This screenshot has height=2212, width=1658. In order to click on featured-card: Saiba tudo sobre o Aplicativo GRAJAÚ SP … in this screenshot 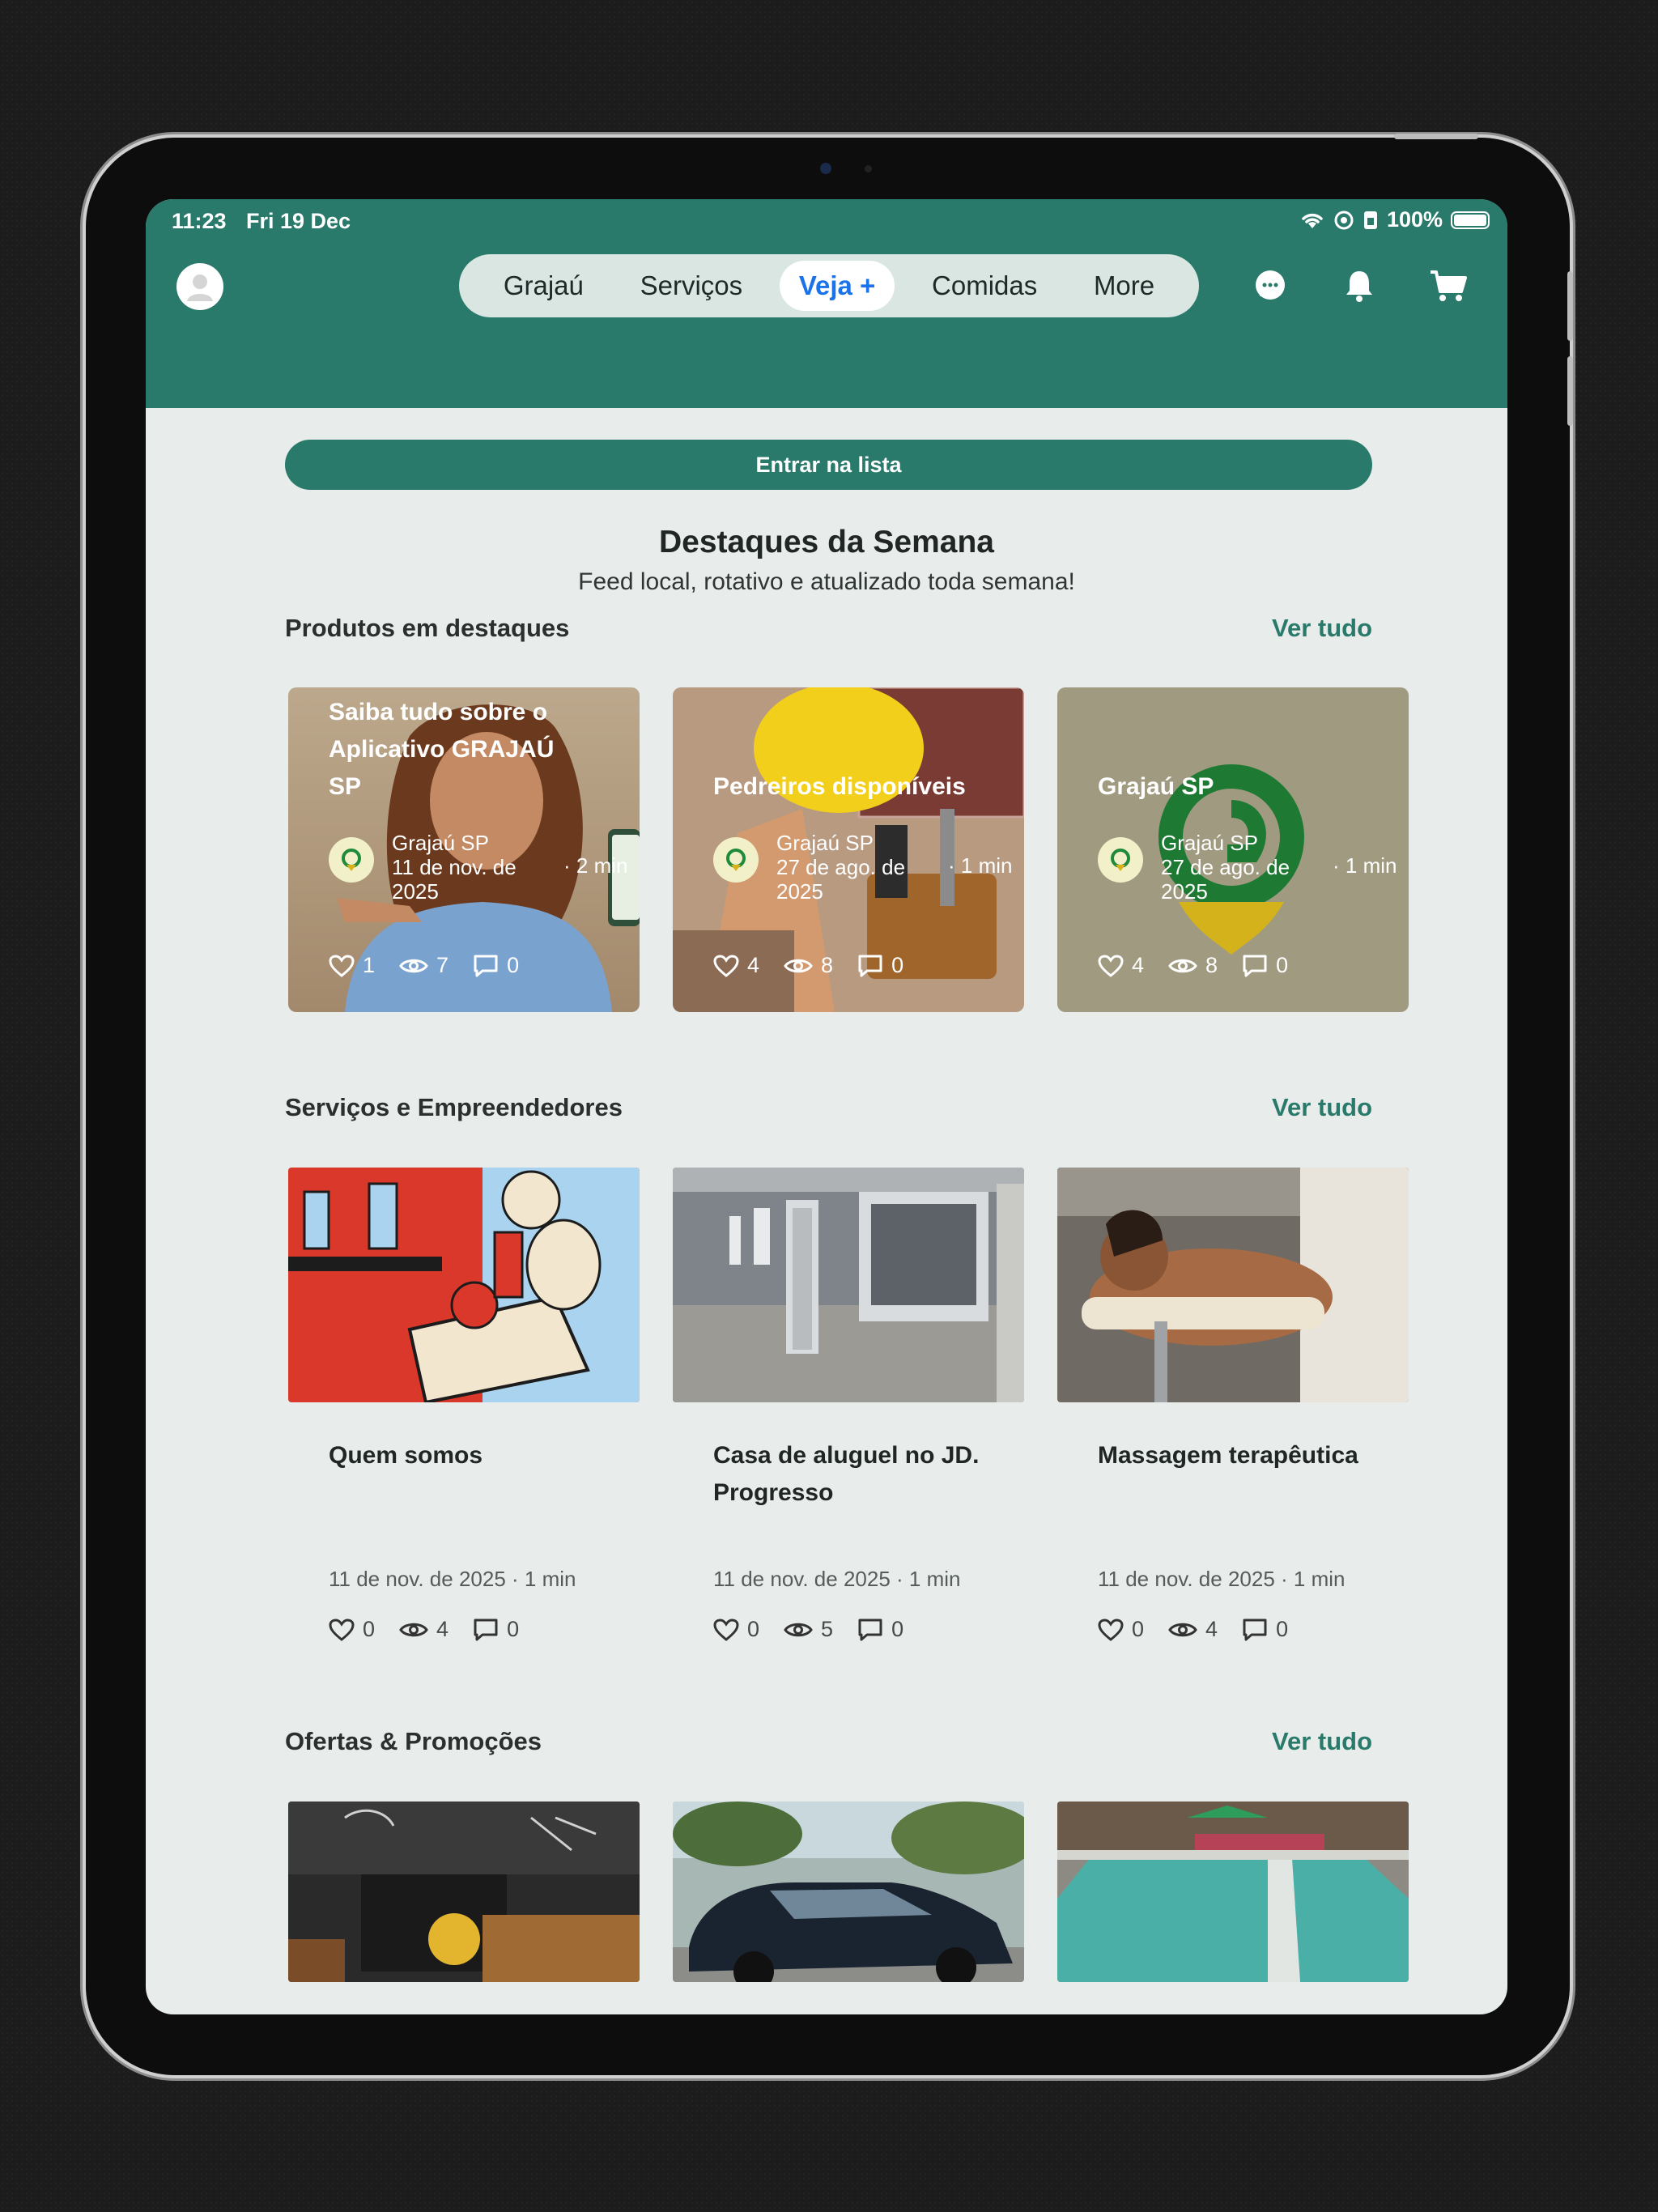, I will do `click(464, 850)`.